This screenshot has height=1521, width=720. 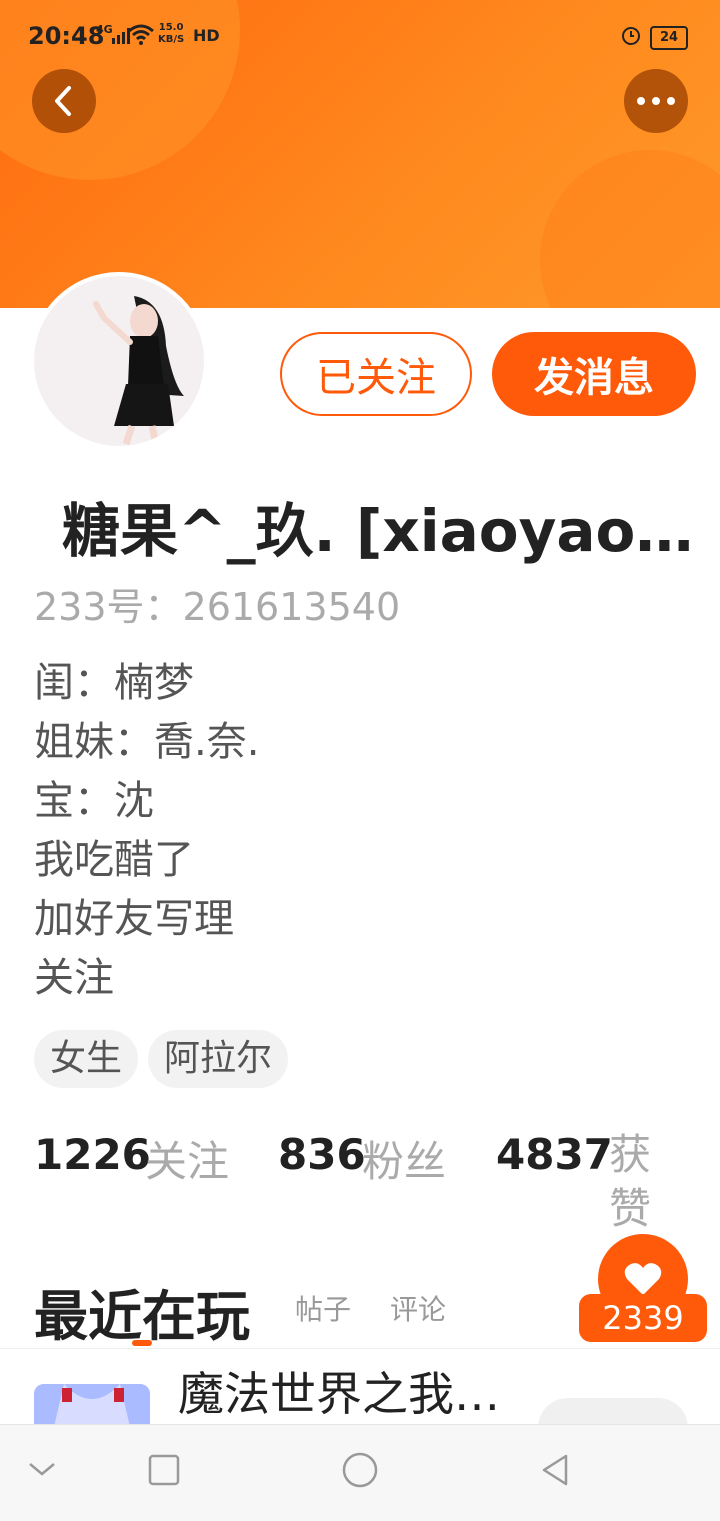 What do you see at coordinates (360, 1348) in the screenshot?
I see `section-divider` at bounding box center [360, 1348].